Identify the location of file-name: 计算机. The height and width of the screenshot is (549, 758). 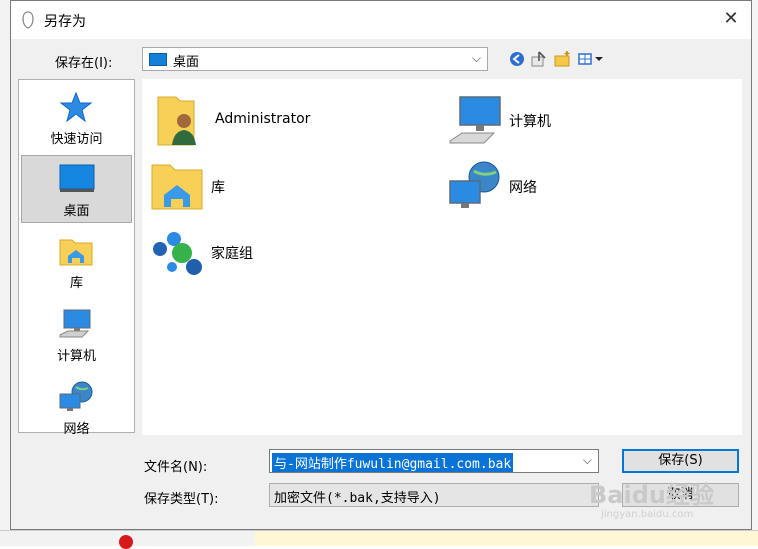
(530, 122).